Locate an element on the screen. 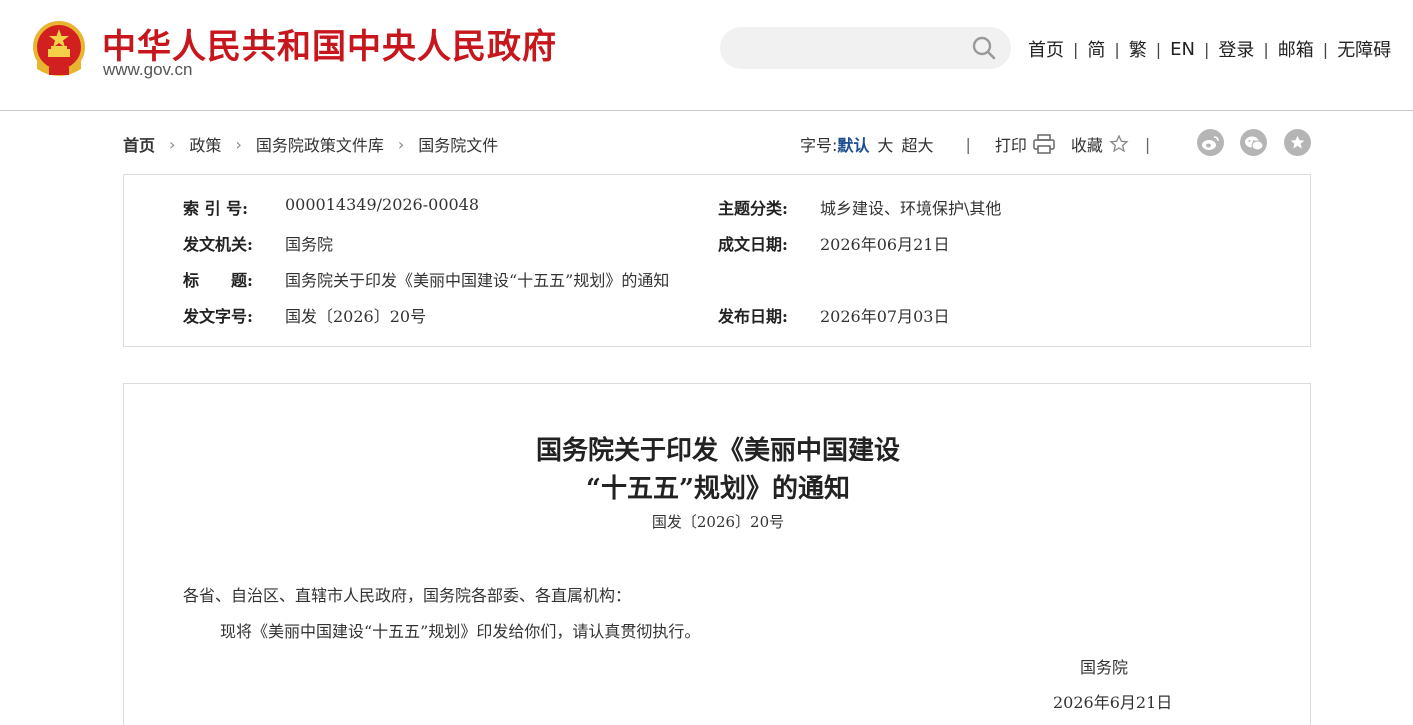 The image size is (1413, 725). nav-traditional: 繁 is located at coordinates (1138, 49).